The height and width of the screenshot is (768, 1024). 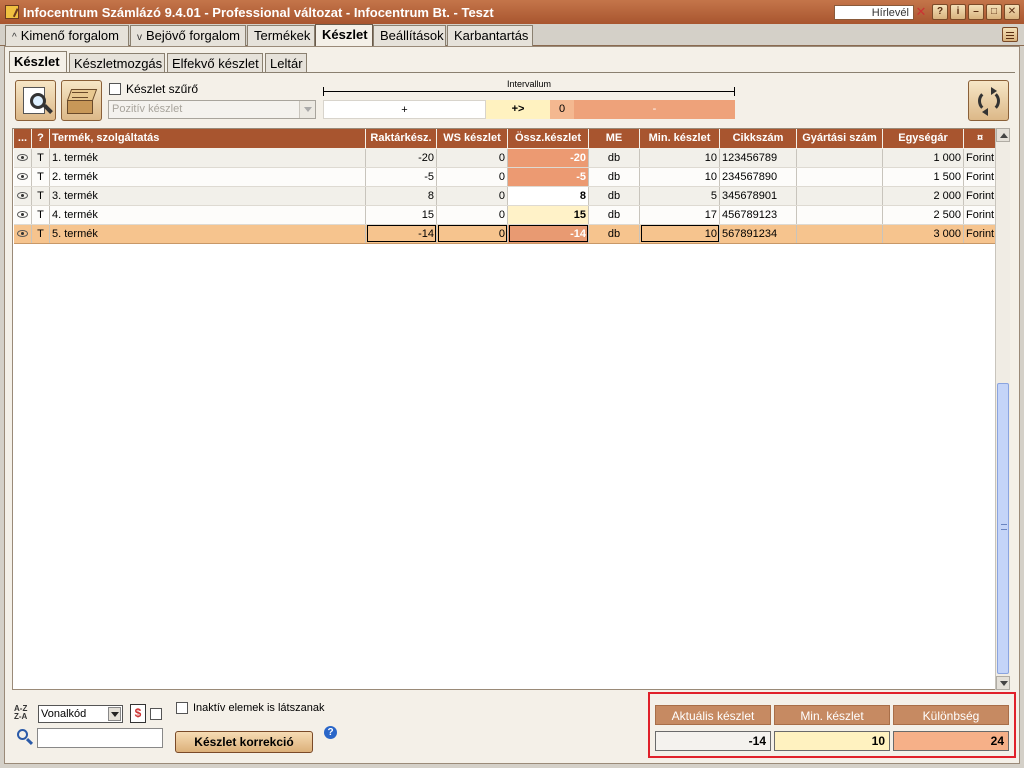 What do you see at coordinates (207, 158) in the screenshot?
I see `product-cell: 1. termék` at bounding box center [207, 158].